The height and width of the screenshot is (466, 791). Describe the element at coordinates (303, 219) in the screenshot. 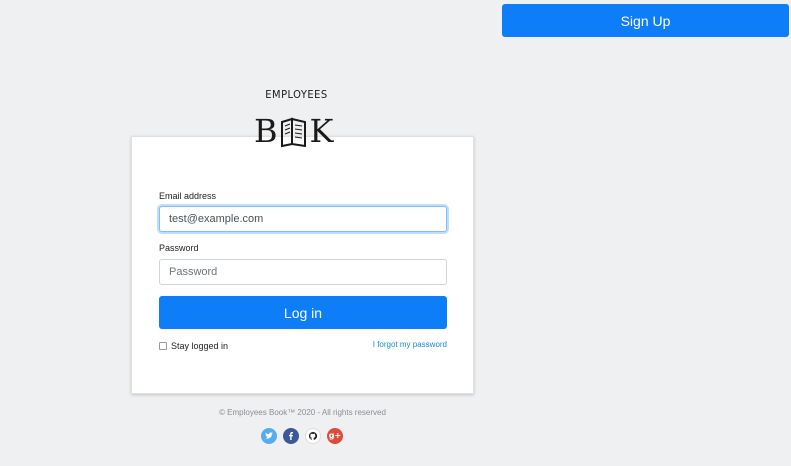

I see `email-field` at that location.